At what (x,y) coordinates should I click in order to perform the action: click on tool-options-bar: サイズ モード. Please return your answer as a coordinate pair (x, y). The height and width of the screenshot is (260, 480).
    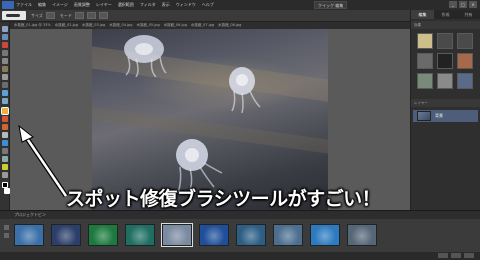
    Looking at the image, I should click on (205, 16).